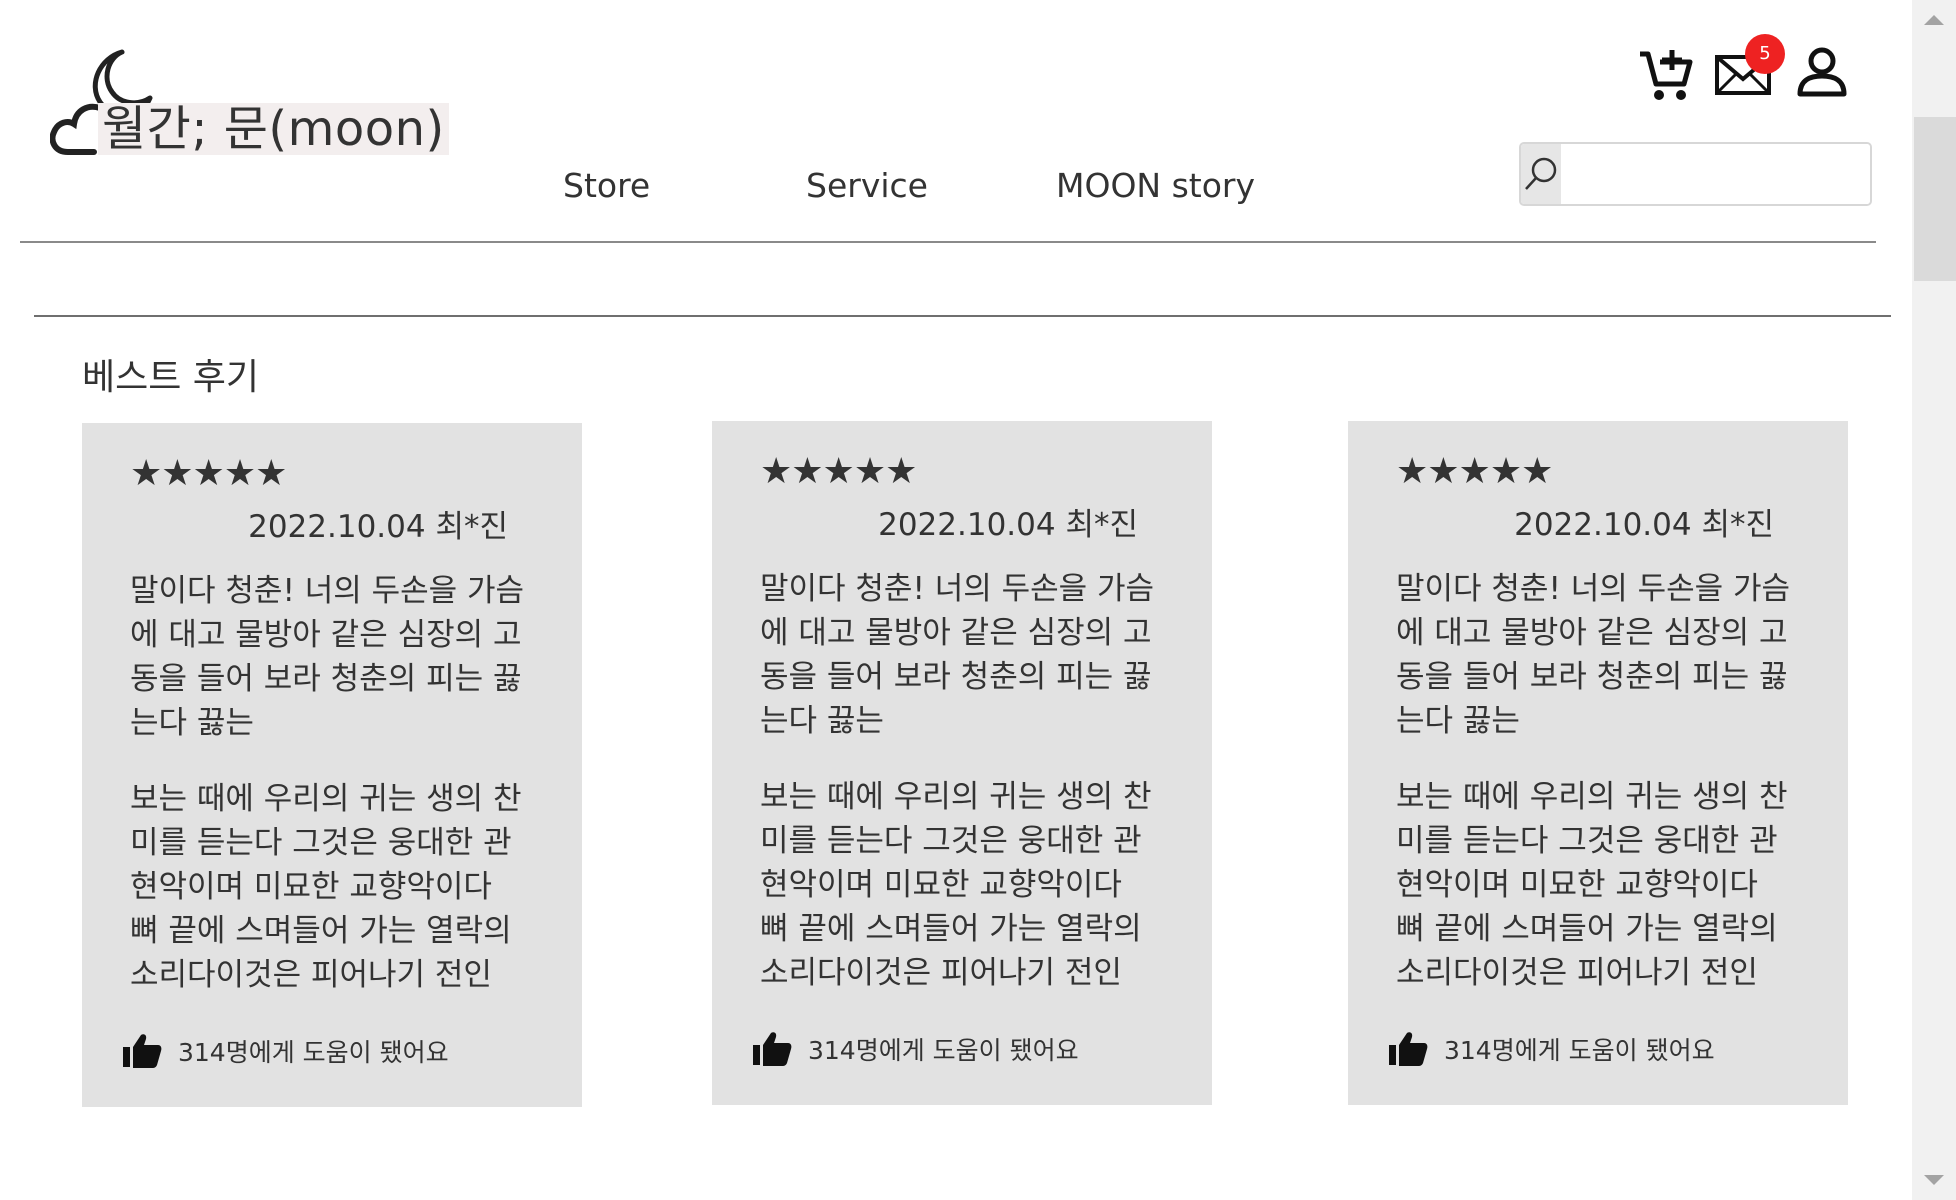 The width and height of the screenshot is (1956, 1200). I want to click on user-button, so click(1822, 74).